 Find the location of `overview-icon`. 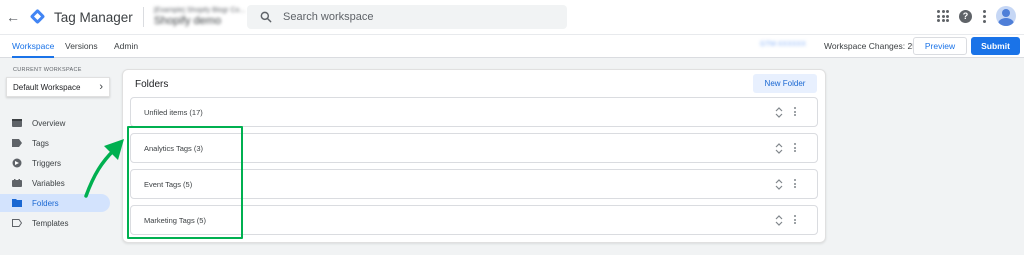

overview-icon is located at coordinates (17, 123).